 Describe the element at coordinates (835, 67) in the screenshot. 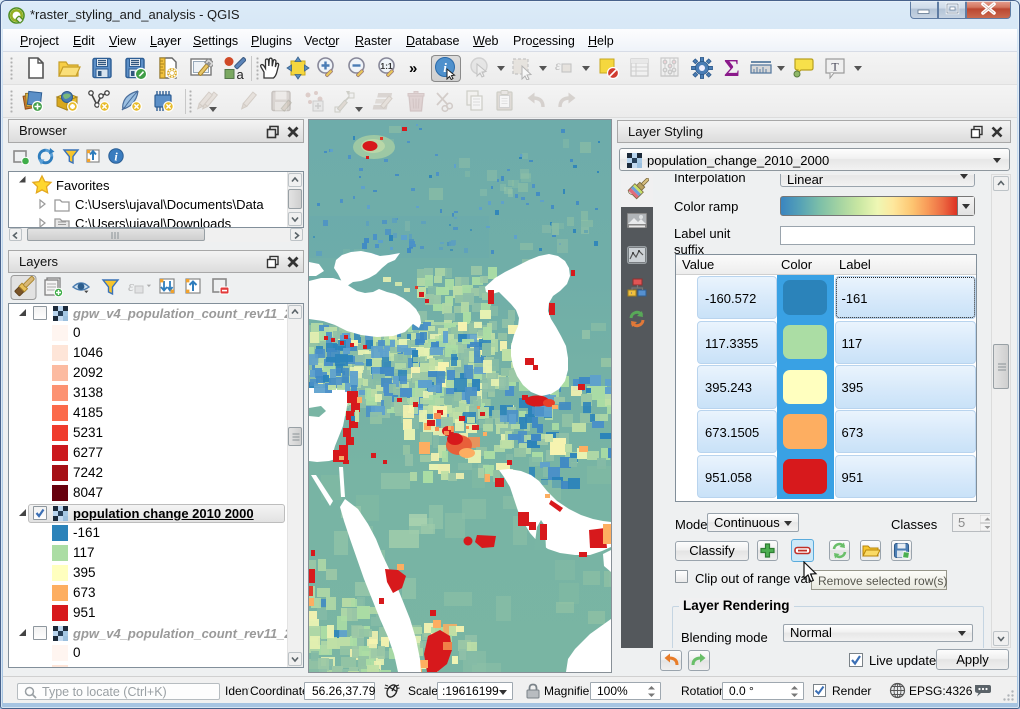

I see `svg-text: T` at that location.